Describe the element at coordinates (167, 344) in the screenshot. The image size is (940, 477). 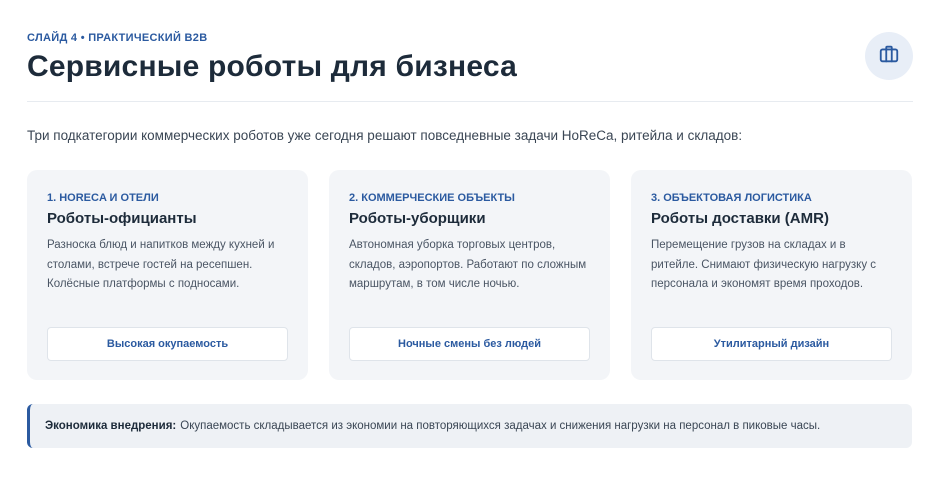
I see `card-tag: Высокая окупаемость` at that location.